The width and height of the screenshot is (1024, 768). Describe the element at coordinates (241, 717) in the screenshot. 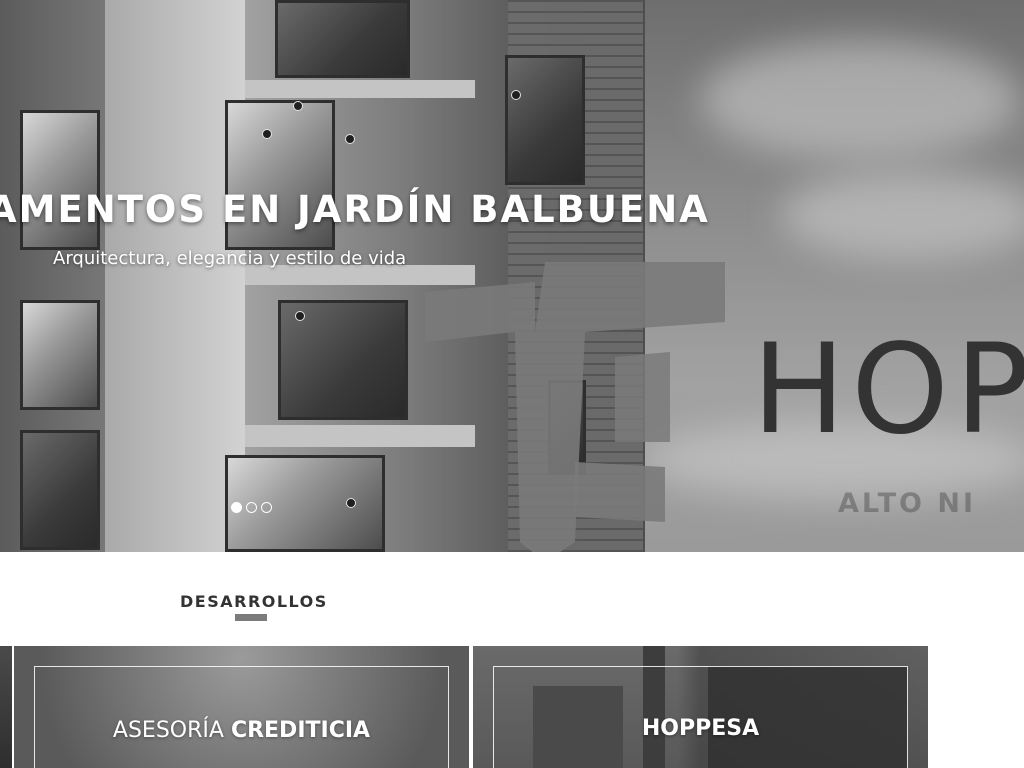

I see `card-frame` at that location.